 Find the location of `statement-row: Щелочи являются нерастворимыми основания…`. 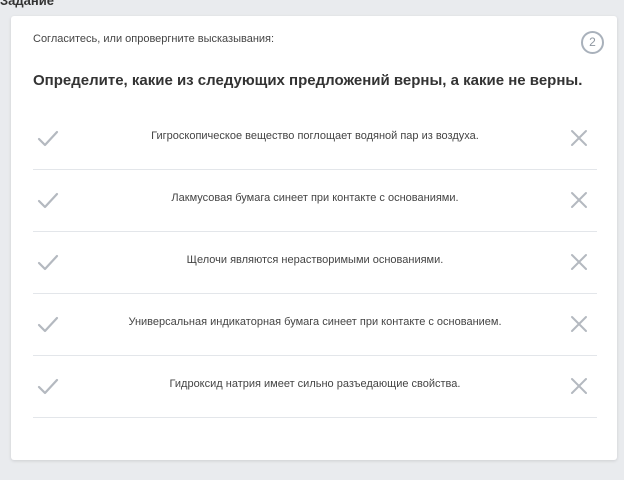

statement-row: Щелочи являются нерастворимыми основания… is located at coordinates (315, 263).